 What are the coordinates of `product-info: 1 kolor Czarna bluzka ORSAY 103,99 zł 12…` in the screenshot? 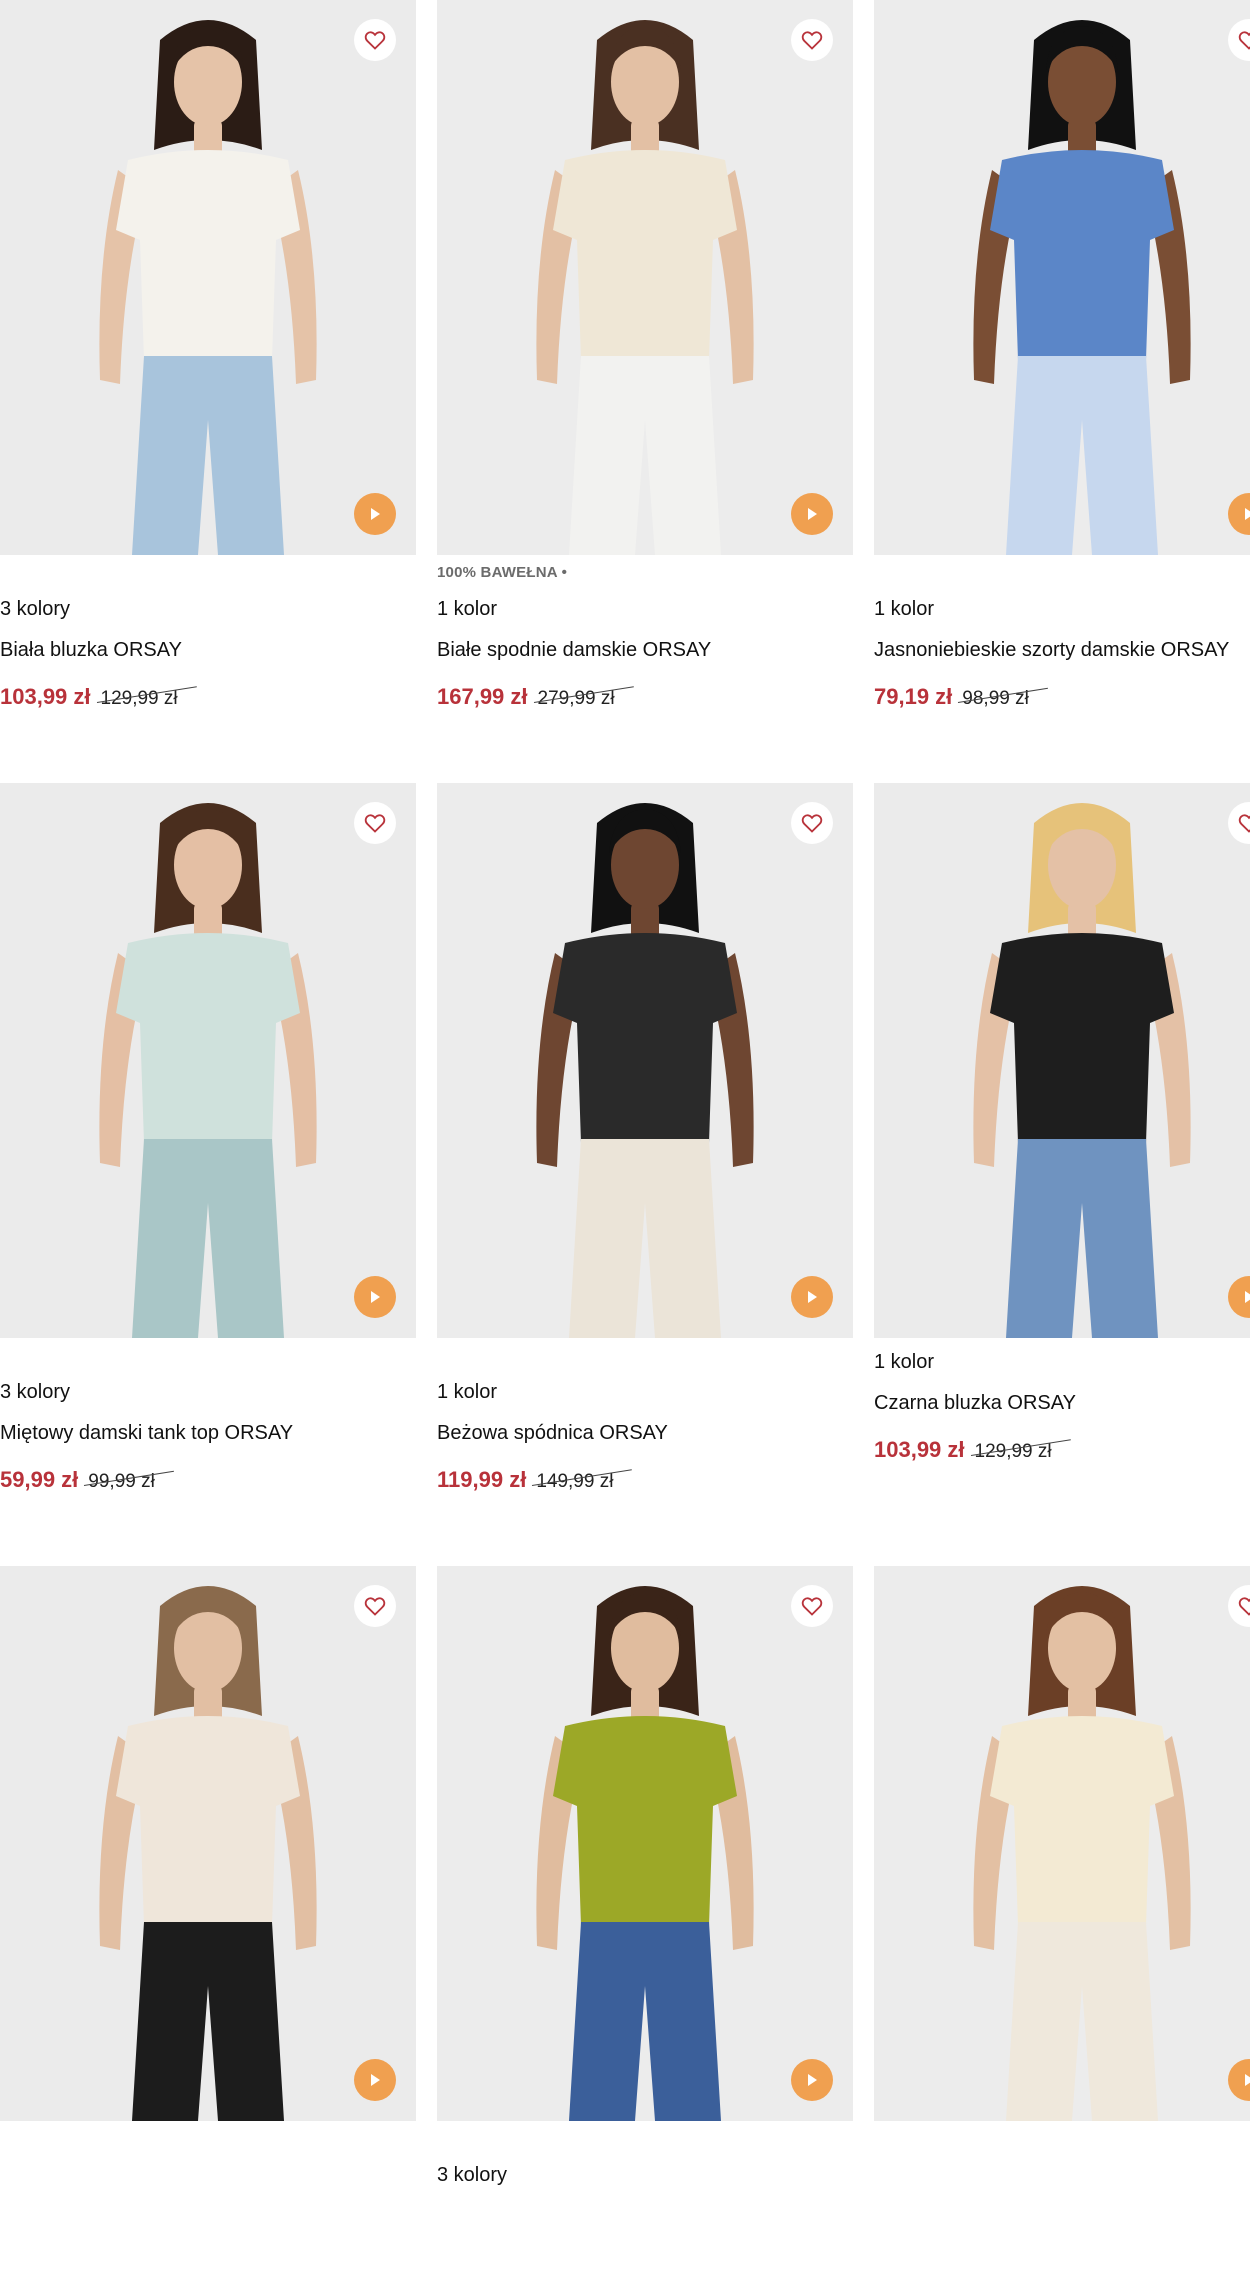 It's located at (1062, 1400).